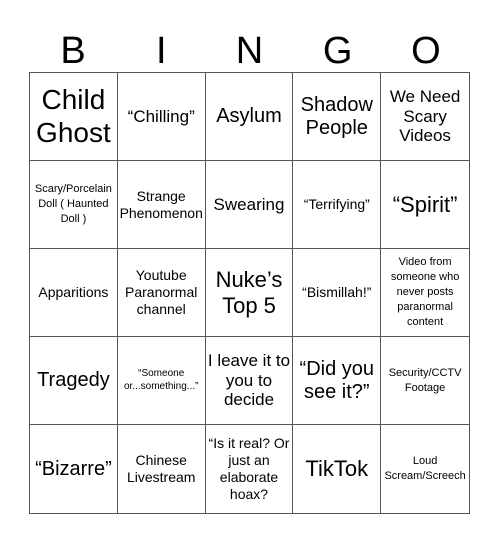 Image resolution: width=500 pixels, height=544 pixels. I want to click on bingo-cell: Swearing, so click(249, 205).